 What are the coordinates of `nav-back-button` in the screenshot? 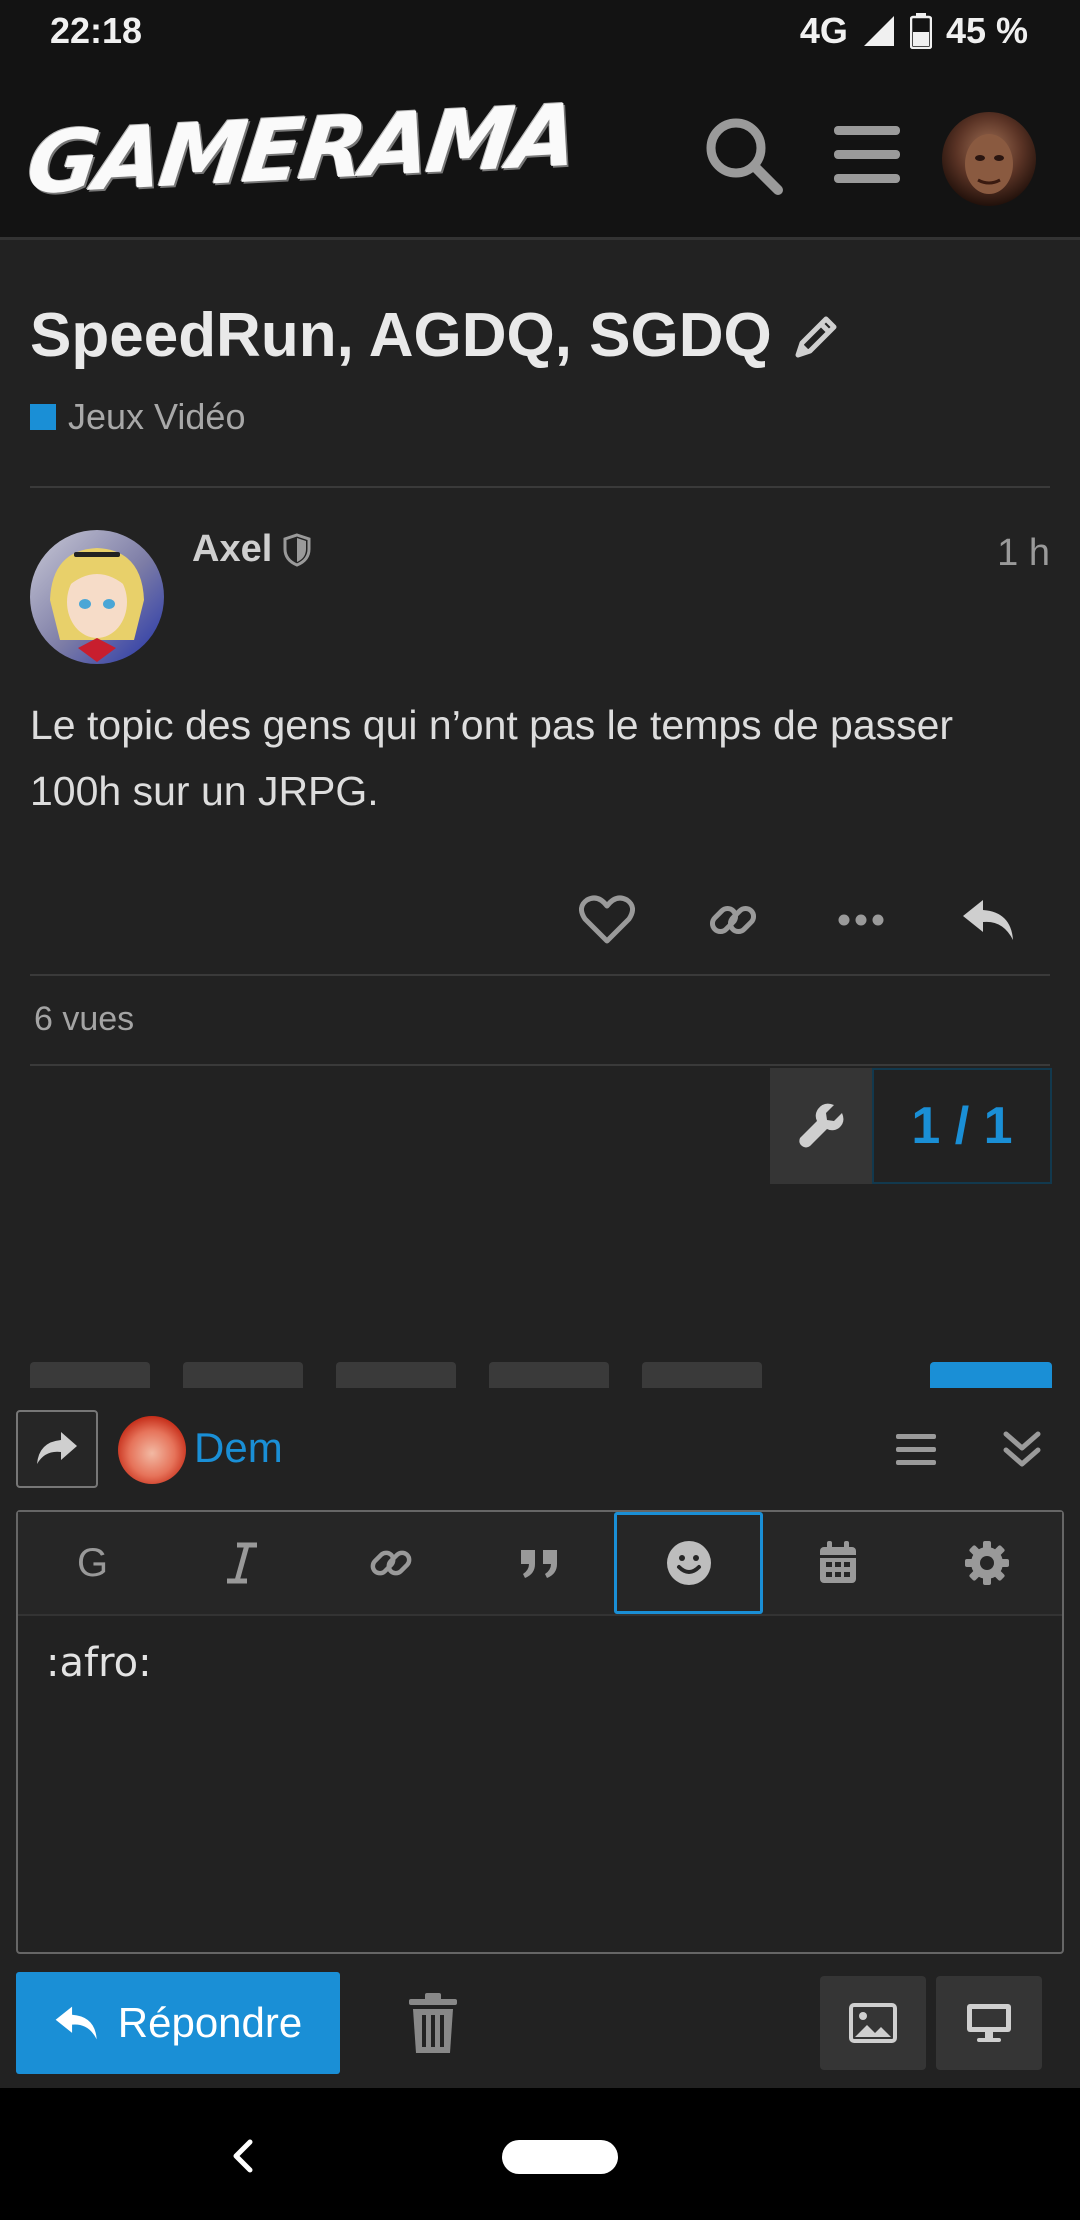 It's located at (242, 2156).